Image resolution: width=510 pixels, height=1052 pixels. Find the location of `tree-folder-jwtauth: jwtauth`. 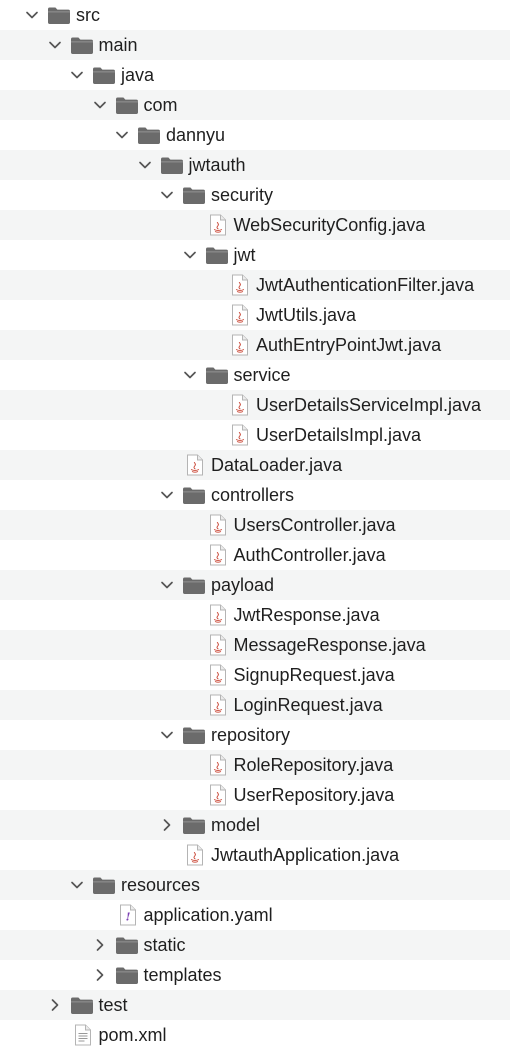

tree-folder-jwtauth: jwtauth is located at coordinates (255, 165).